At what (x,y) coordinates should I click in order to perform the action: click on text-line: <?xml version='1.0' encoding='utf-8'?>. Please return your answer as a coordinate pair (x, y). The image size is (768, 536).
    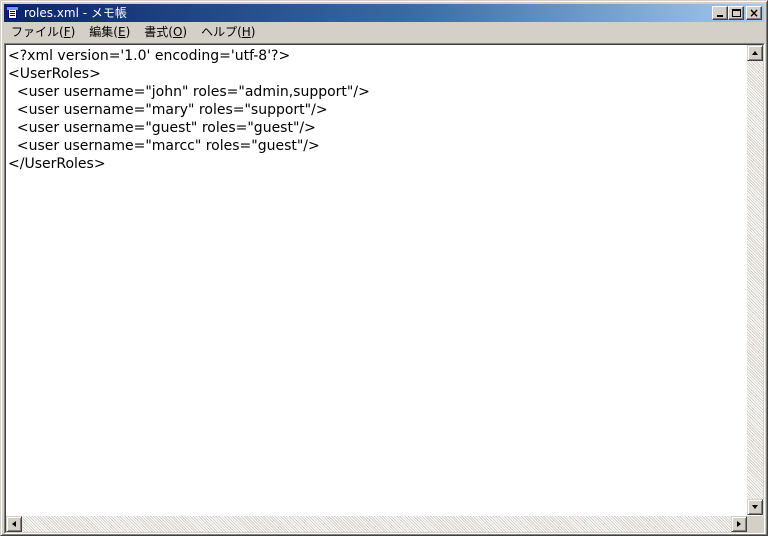
    Looking at the image, I should click on (149, 56).